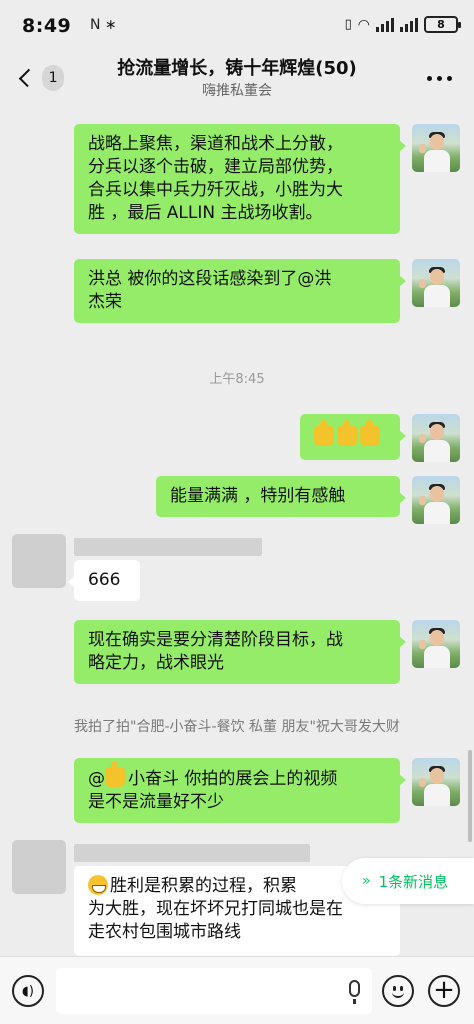 Image resolution: width=474 pixels, height=1024 pixels. What do you see at coordinates (47, 26) in the screenshot?
I see `status-time: 8:49` at bounding box center [47, 26].